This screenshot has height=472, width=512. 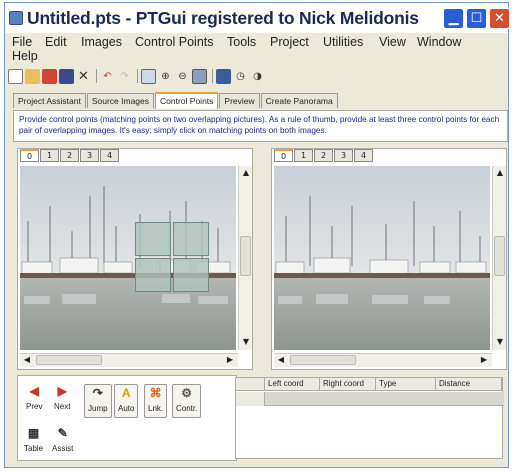 I want to click on left-image-tabs: 0 1 2 3 4, so click(x=70, y=156).